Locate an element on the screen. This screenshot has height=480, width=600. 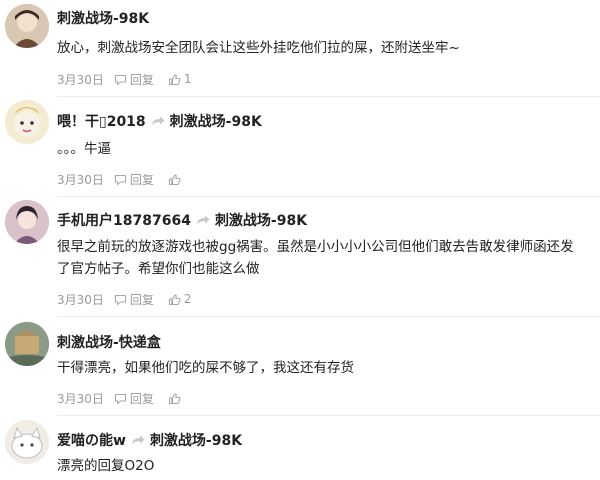
like-button: 1 is located at coordinates (180, 79).